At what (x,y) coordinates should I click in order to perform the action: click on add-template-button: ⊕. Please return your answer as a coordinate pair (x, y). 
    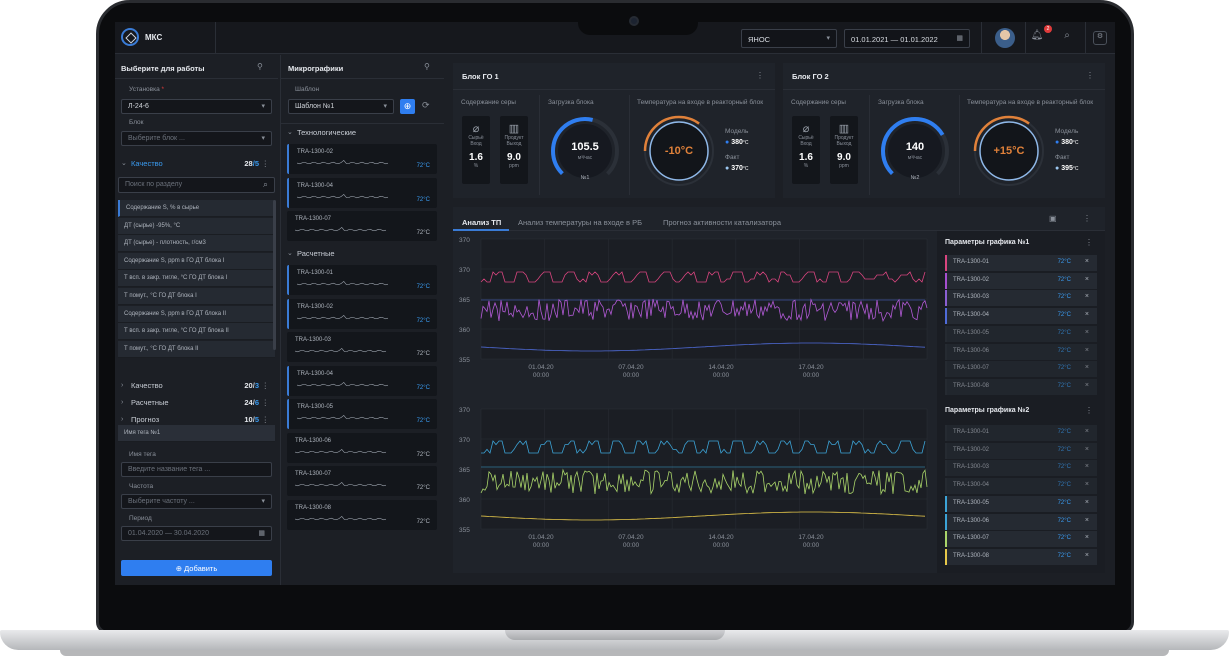
    Looking at the image, I should click on (407, 106).